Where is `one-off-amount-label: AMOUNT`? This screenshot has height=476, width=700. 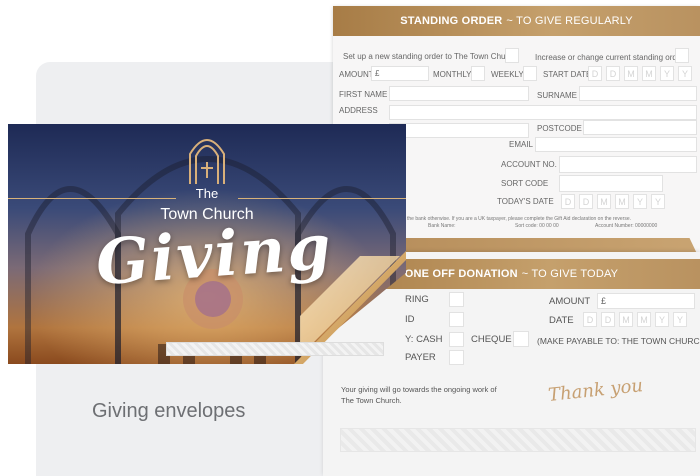
one-off-amount-label: AMOUNT is located at coordinates (570, 301).